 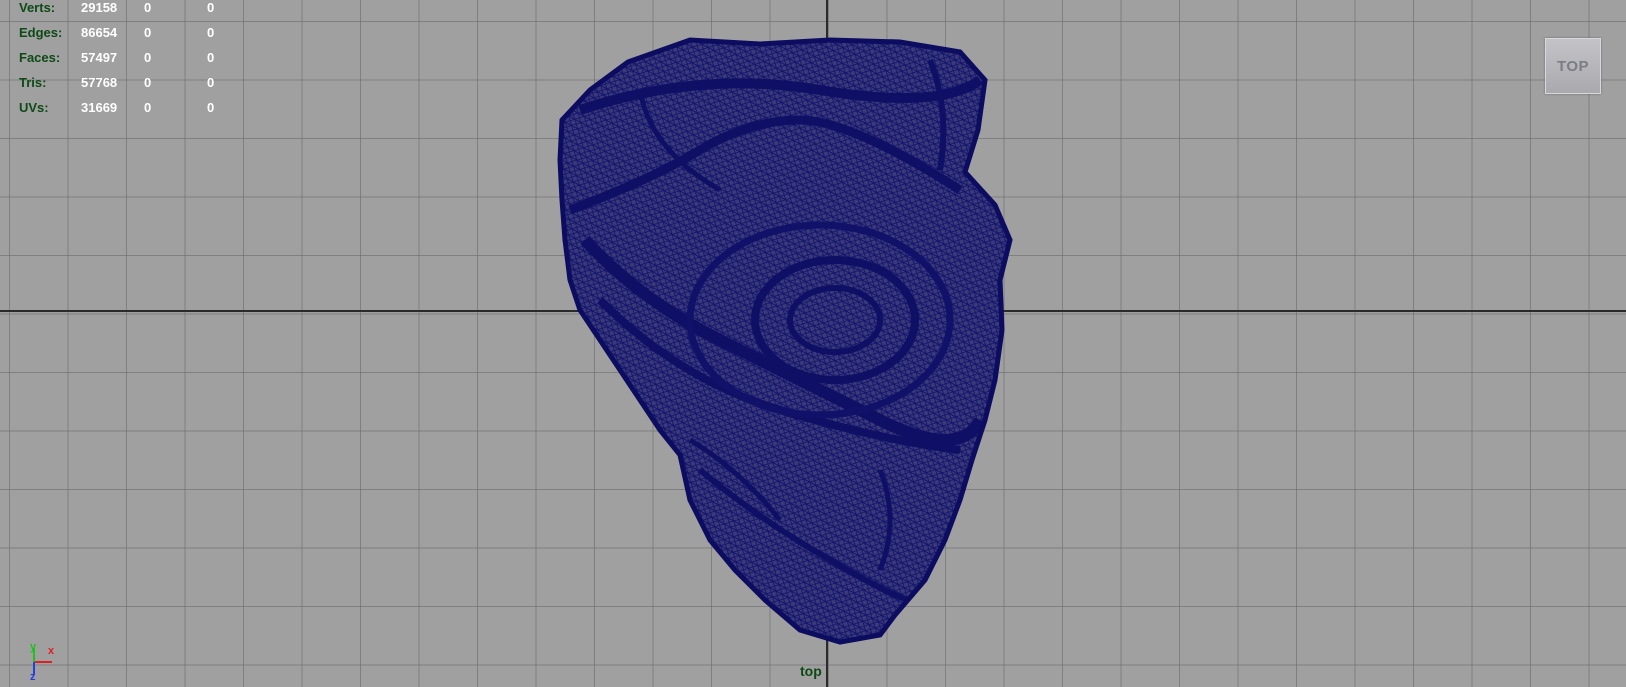 What do you see at coordinates (99, 57) in the screenshot?
I see `hud-value: 57497` at bounding box center [99, 57].